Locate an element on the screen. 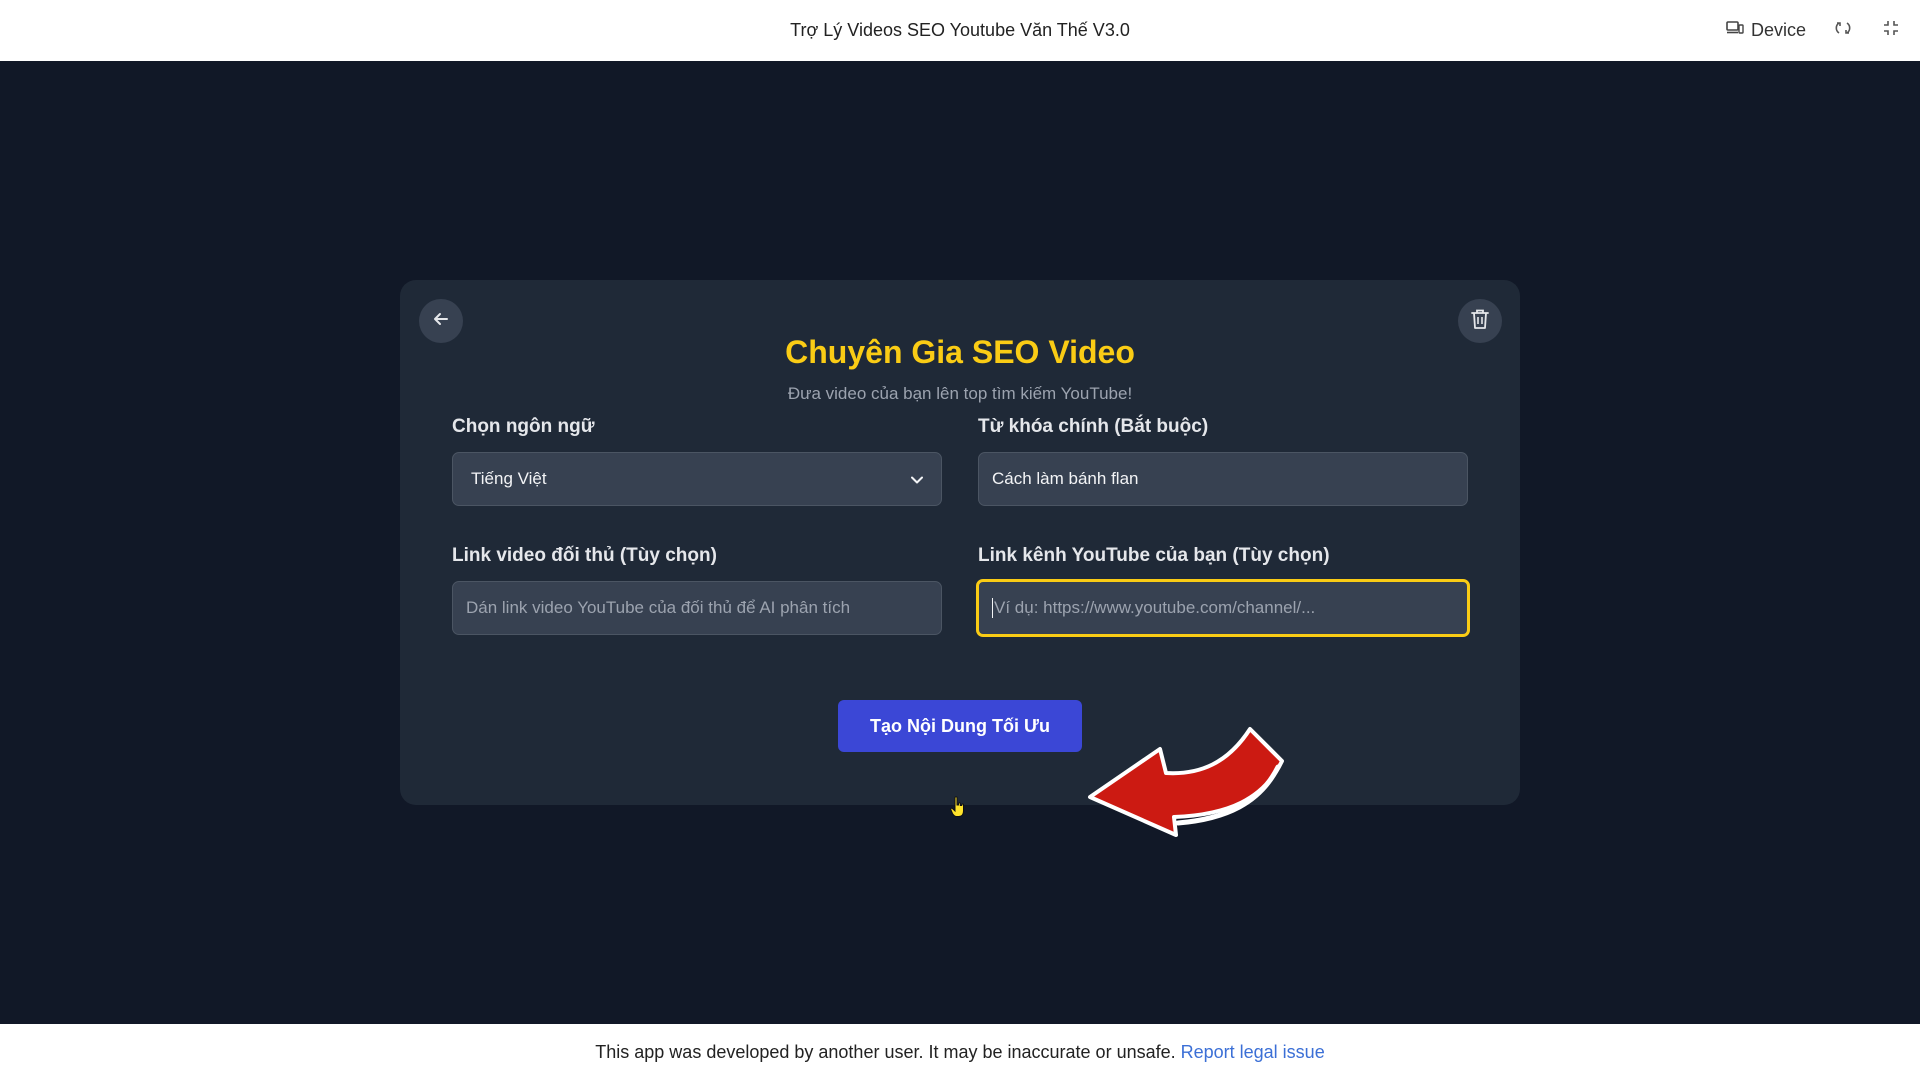  app-title: Trợ Lý Videos SEO Youtube Văn Thế V3.0 is located at coordinates (960, 30).